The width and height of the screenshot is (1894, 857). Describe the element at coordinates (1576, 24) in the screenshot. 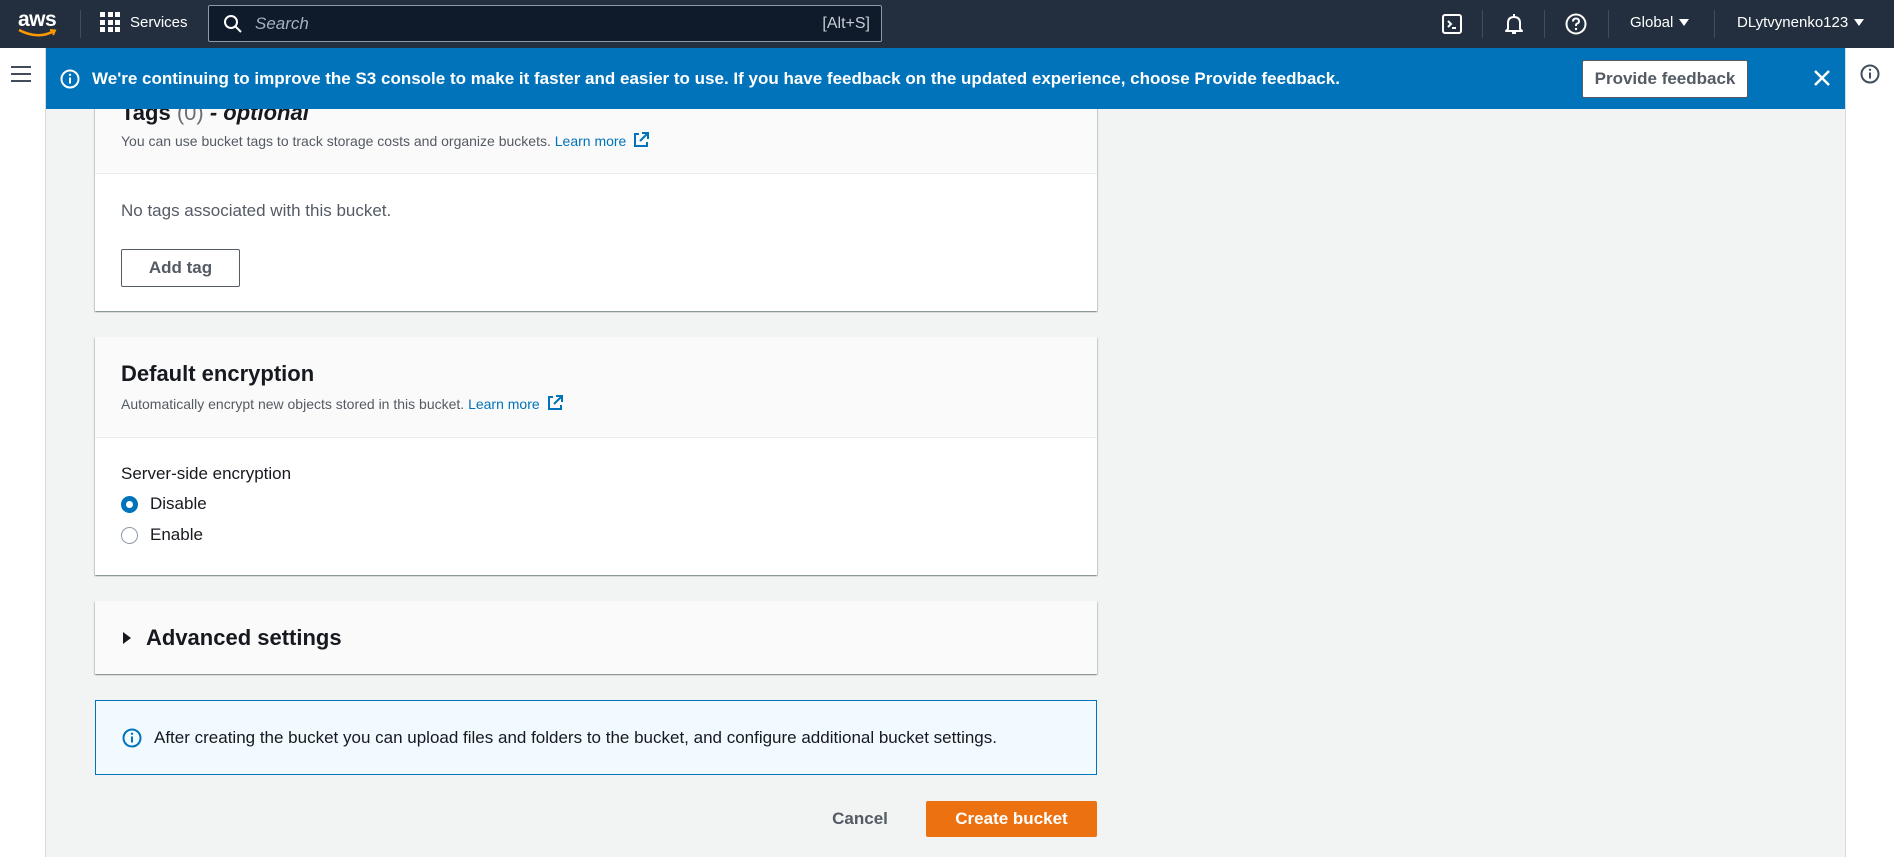

I see `help-icon` at that location.